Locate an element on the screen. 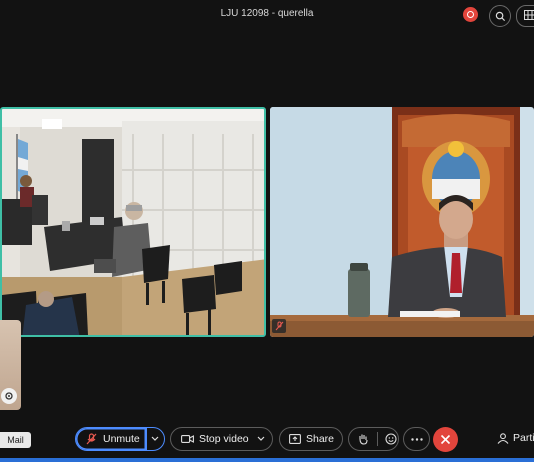 This screenshot has height=462, width=534. search-button is located at coordinates (500, 16).